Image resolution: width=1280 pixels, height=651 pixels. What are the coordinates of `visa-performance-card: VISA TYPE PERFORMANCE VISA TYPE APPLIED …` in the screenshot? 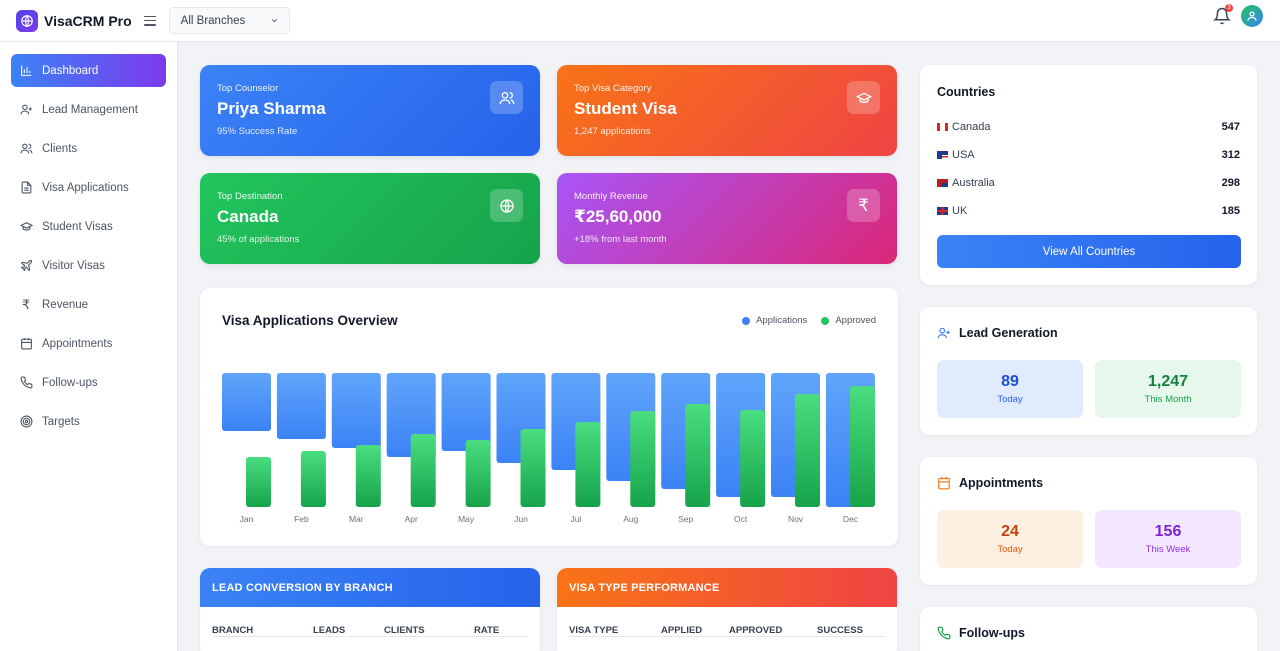 It's located at (727, 609).